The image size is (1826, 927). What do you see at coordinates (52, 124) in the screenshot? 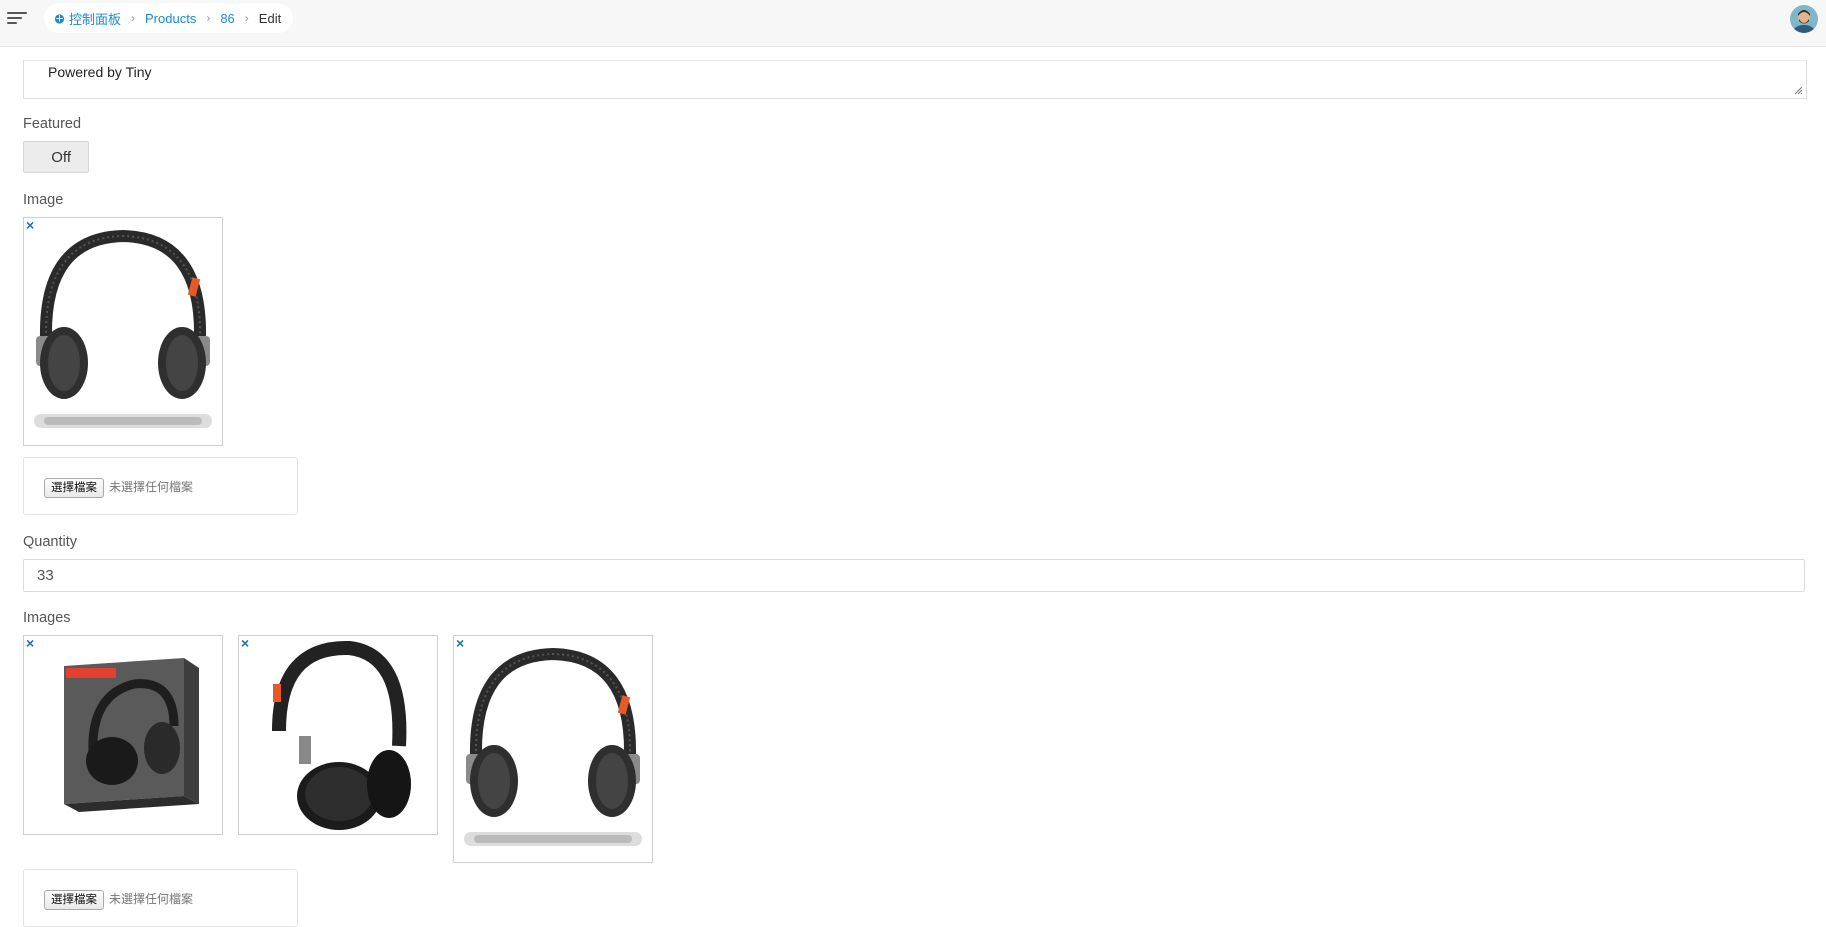
I see `featured-label: Featured` at bounding box center [52, 124].